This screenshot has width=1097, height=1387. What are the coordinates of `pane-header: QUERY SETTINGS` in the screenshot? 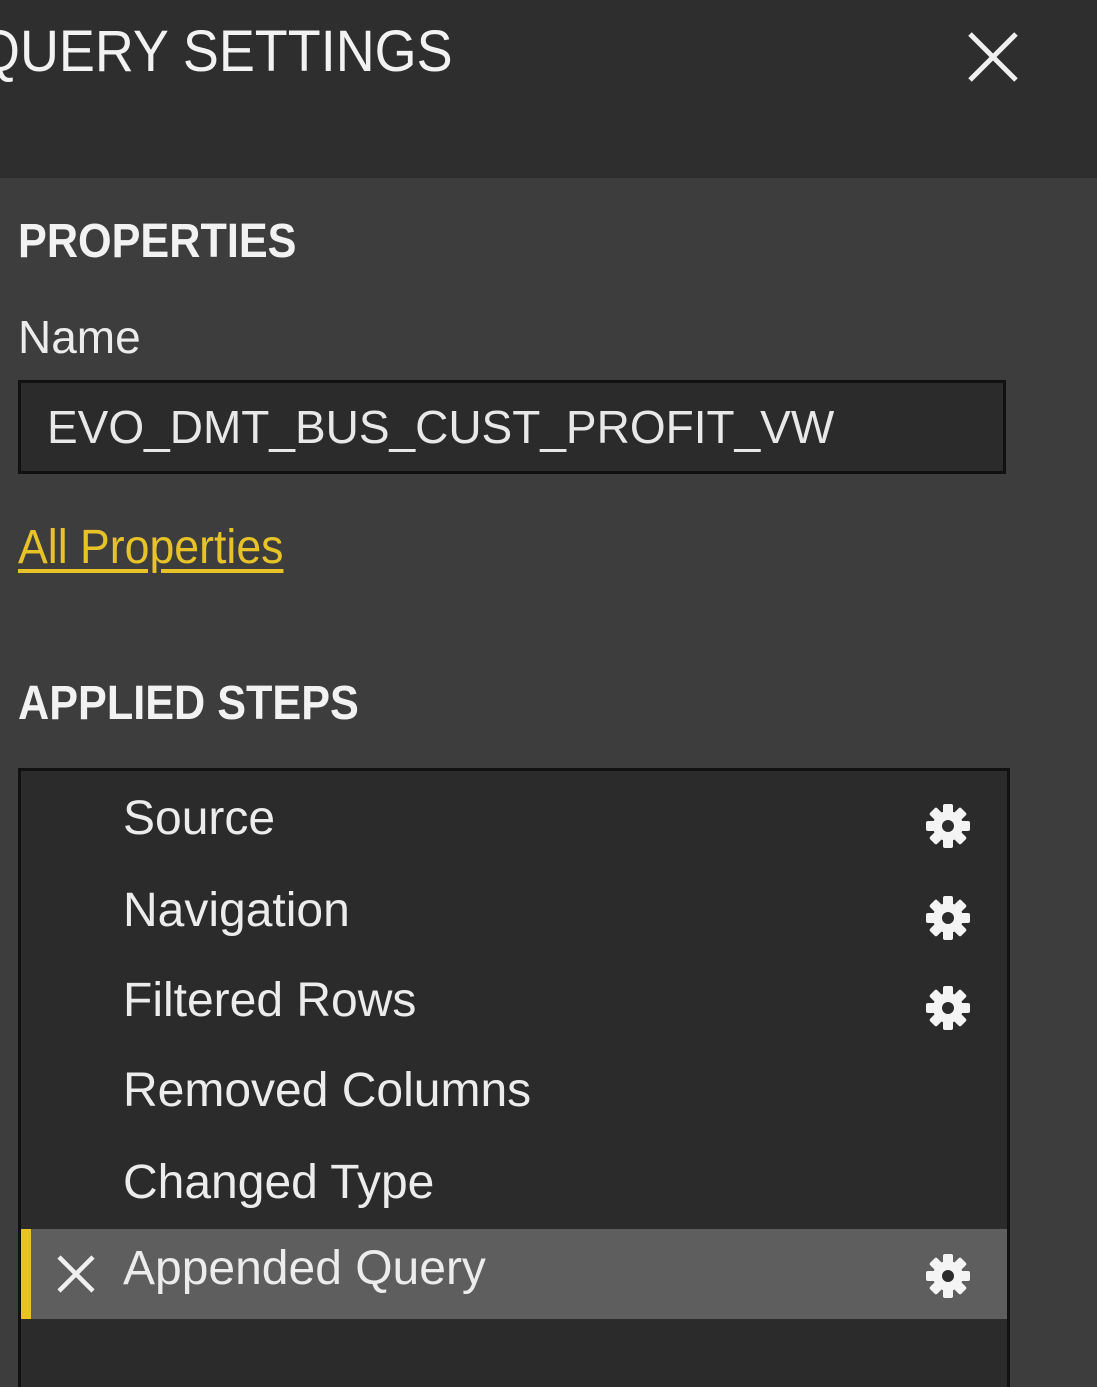 It's located at (548, 89).